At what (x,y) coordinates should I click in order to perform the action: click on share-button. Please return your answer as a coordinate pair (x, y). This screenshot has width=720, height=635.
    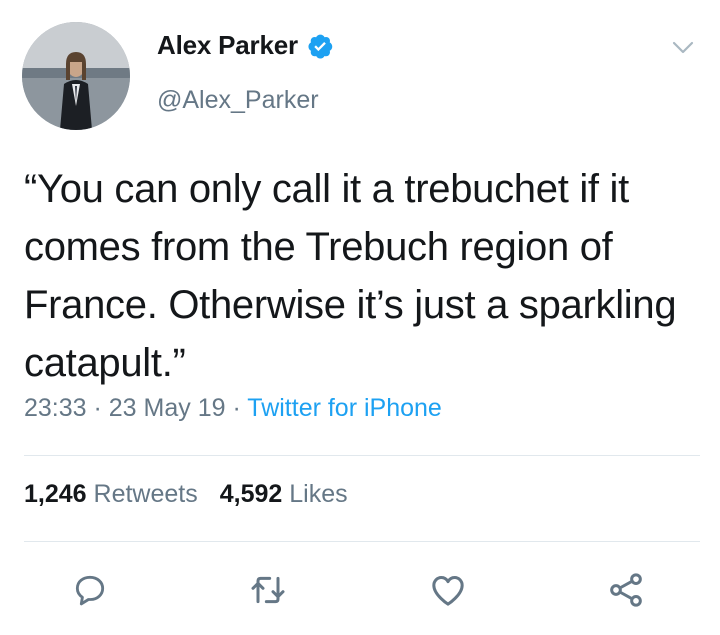
    Looking at the image, I should click on (626, 590).